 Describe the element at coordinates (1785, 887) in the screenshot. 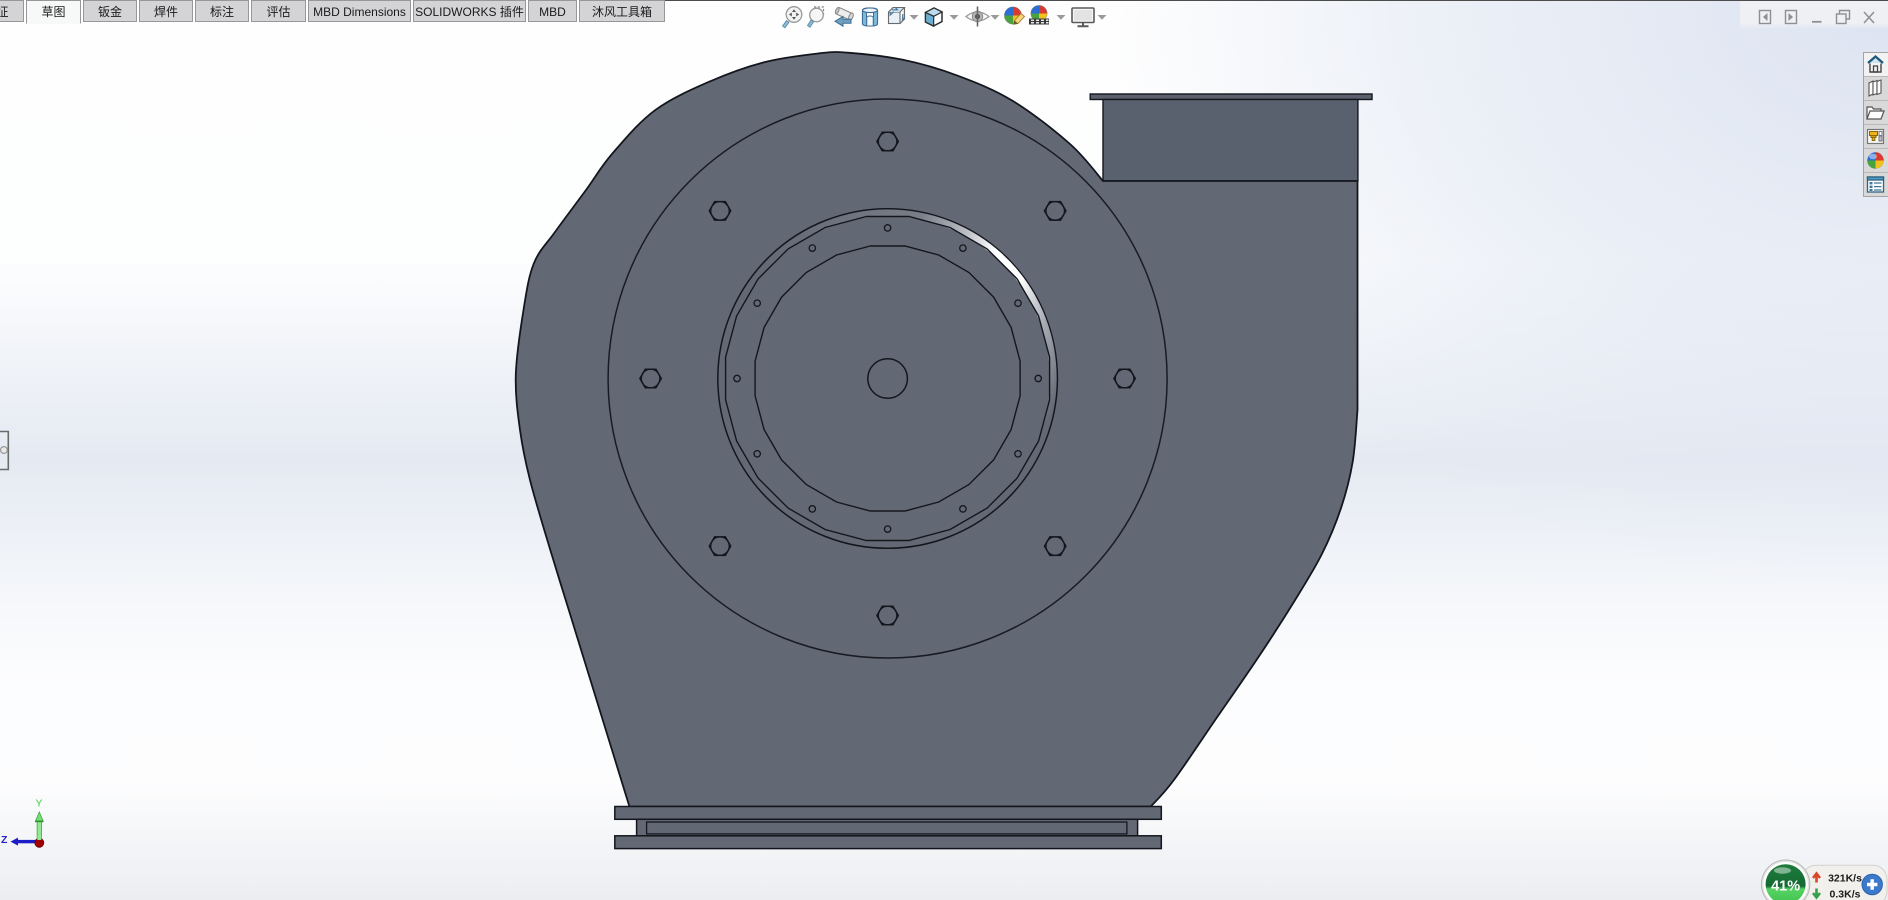

I see `svg-text: 41%` at that location.